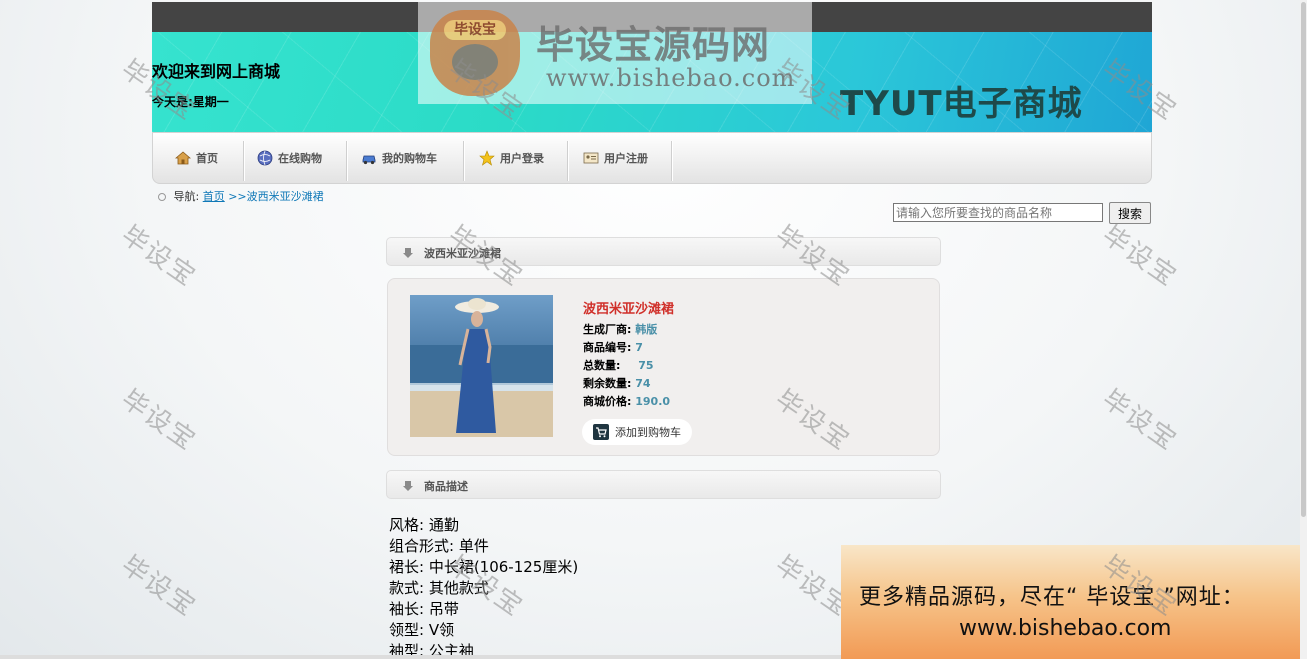  I want to click on nav-item-home: 首页, so click(196, 158).